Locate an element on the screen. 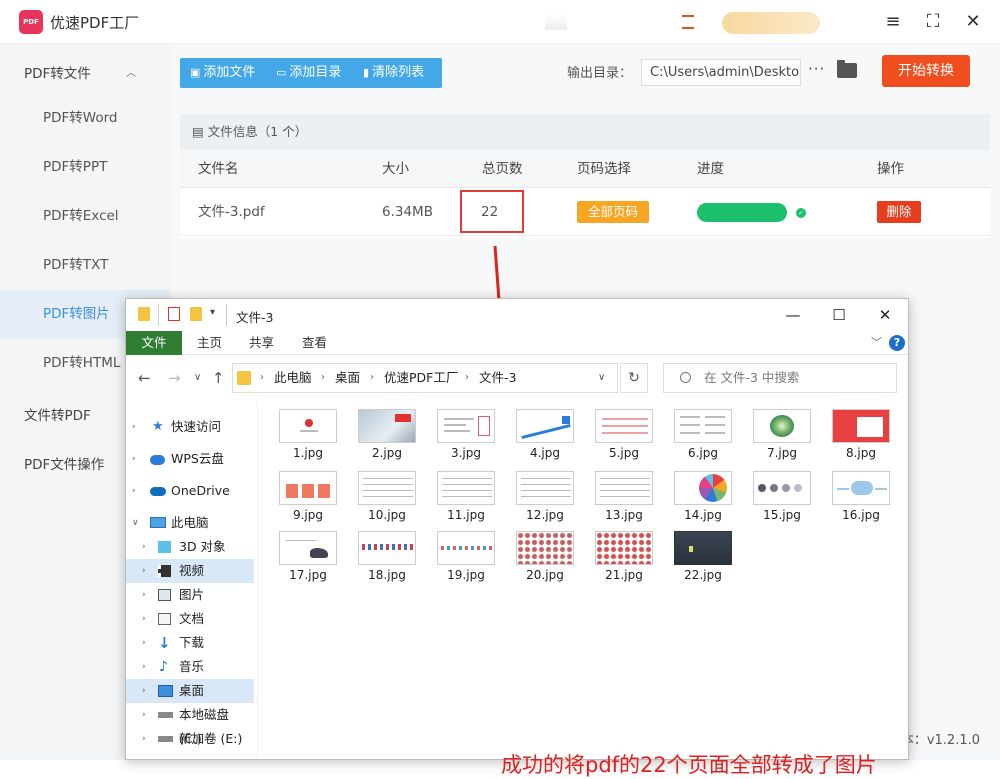 The height and width of the screenshot is (779, 1000). sidebar-group-pdf-ops: PDF文件操作 is located at coordinates (64, 463).